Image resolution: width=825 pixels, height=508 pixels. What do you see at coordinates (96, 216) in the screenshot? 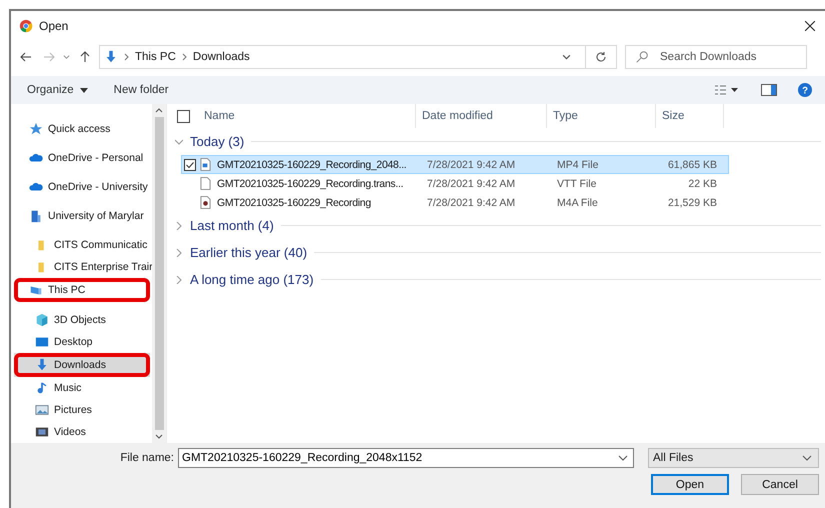
I see `sidebar-label: University of Marylar` at bounding box center [96, 216].